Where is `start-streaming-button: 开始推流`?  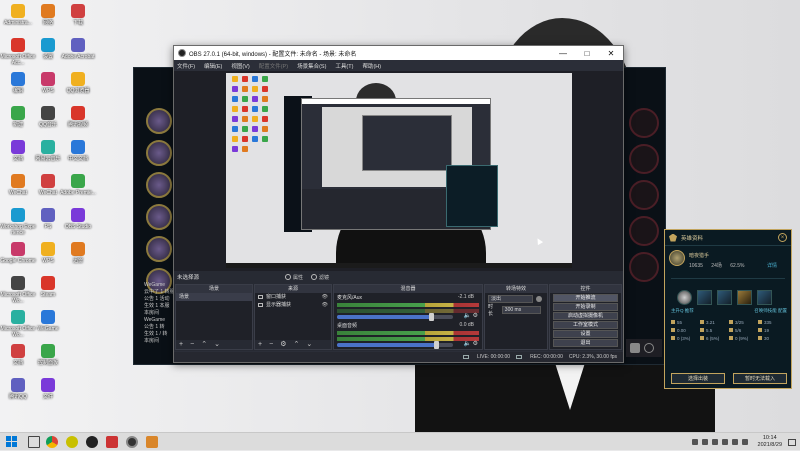 start-streaming-button: 开始推流 is located at coordinates (585, 298).